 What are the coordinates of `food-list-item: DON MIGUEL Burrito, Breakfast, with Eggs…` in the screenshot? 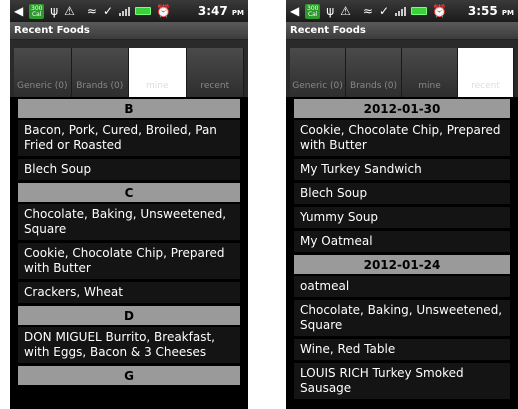 It's located at (129, 346).